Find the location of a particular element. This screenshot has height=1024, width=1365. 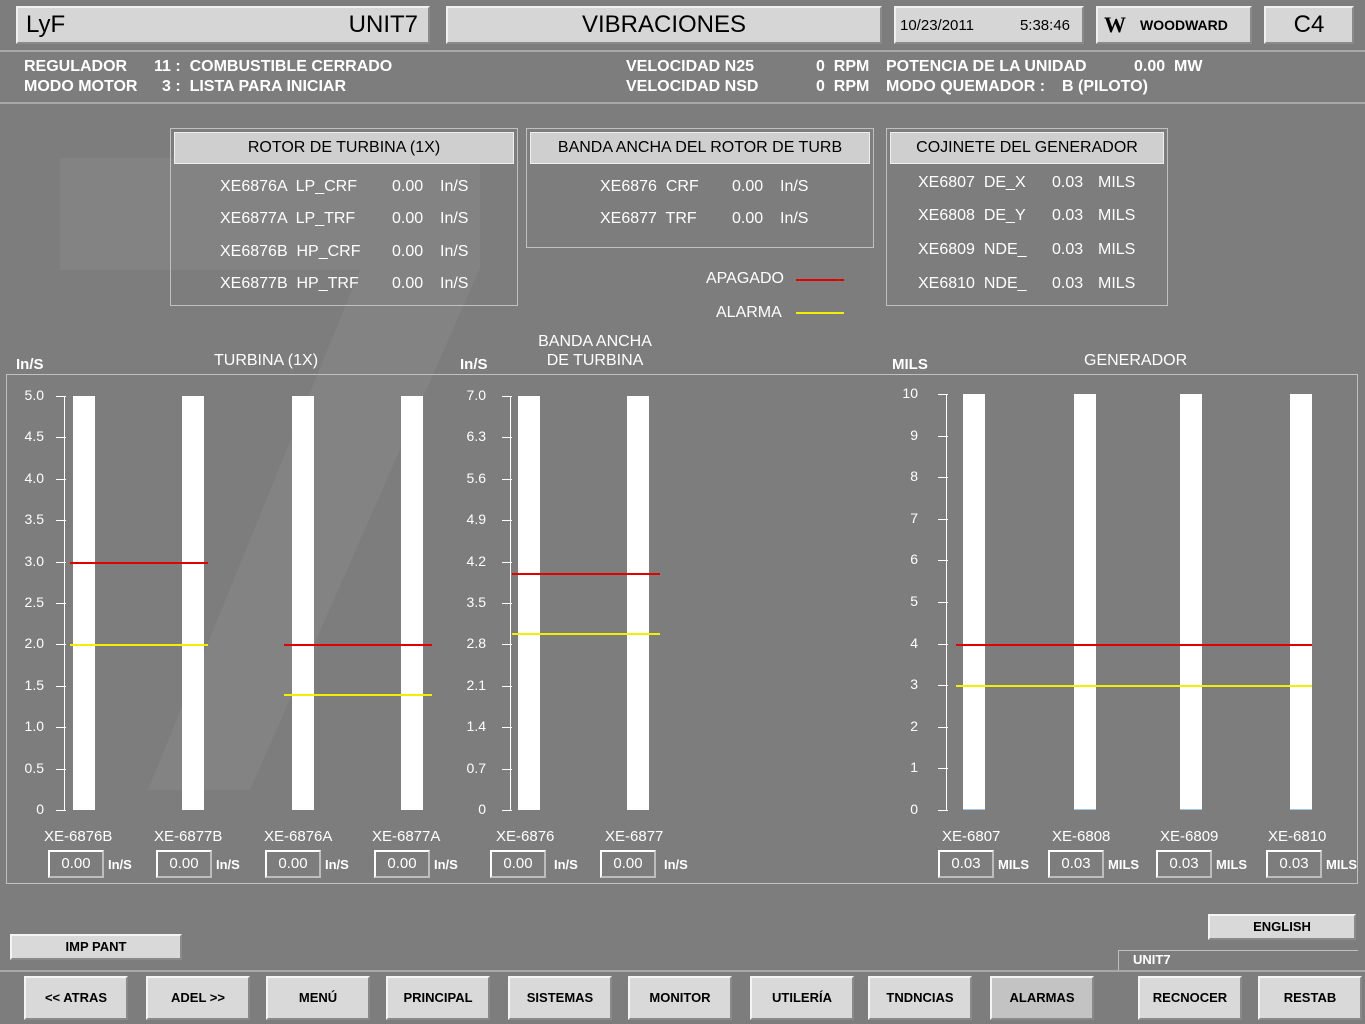

rotor-row-tag: XE6877B HP_TRF is located at coordinates (289, 283).